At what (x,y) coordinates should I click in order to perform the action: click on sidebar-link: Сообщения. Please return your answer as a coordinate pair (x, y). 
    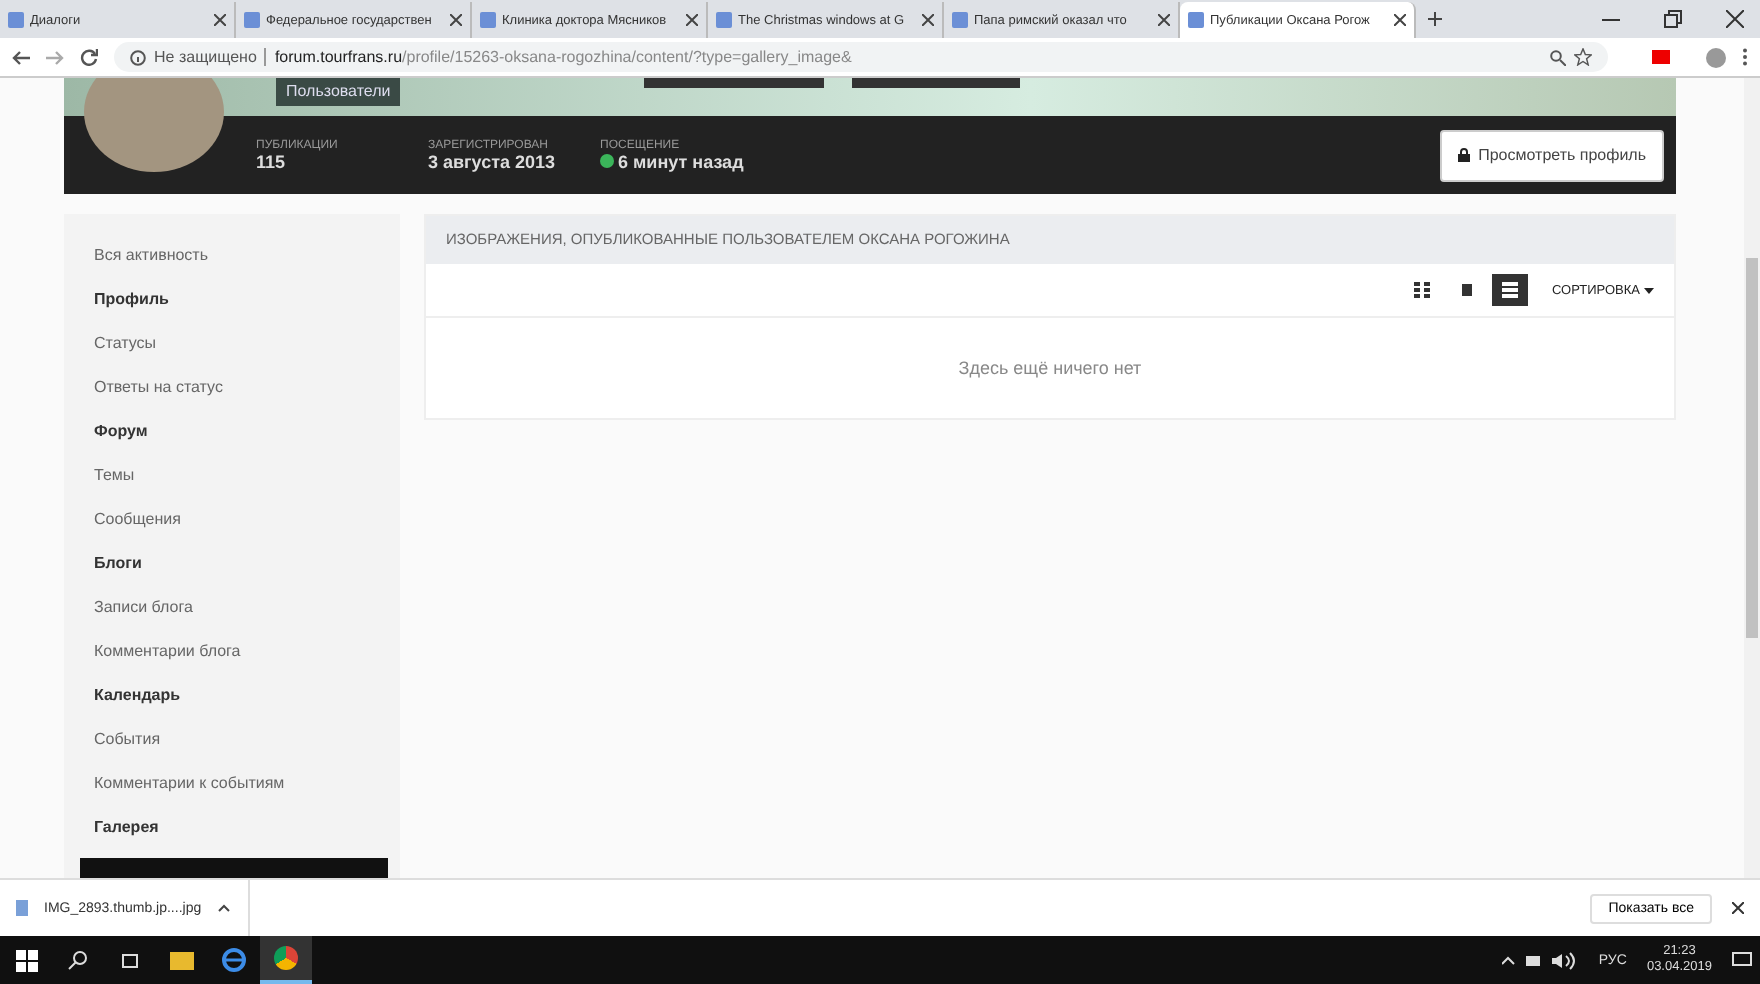
    Looking at the image, I should click on (247, 520).